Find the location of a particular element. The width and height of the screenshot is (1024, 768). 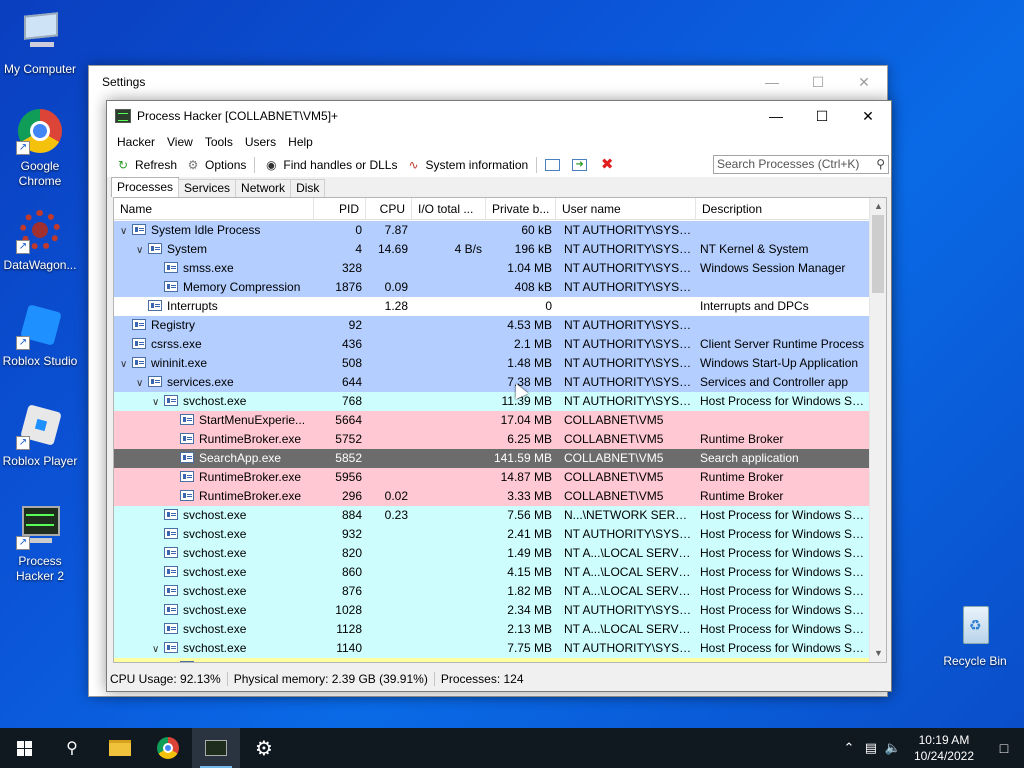

desktop-icon-roblox-studio: ↗ Roblox Studio is located at coordinates (40, 335).